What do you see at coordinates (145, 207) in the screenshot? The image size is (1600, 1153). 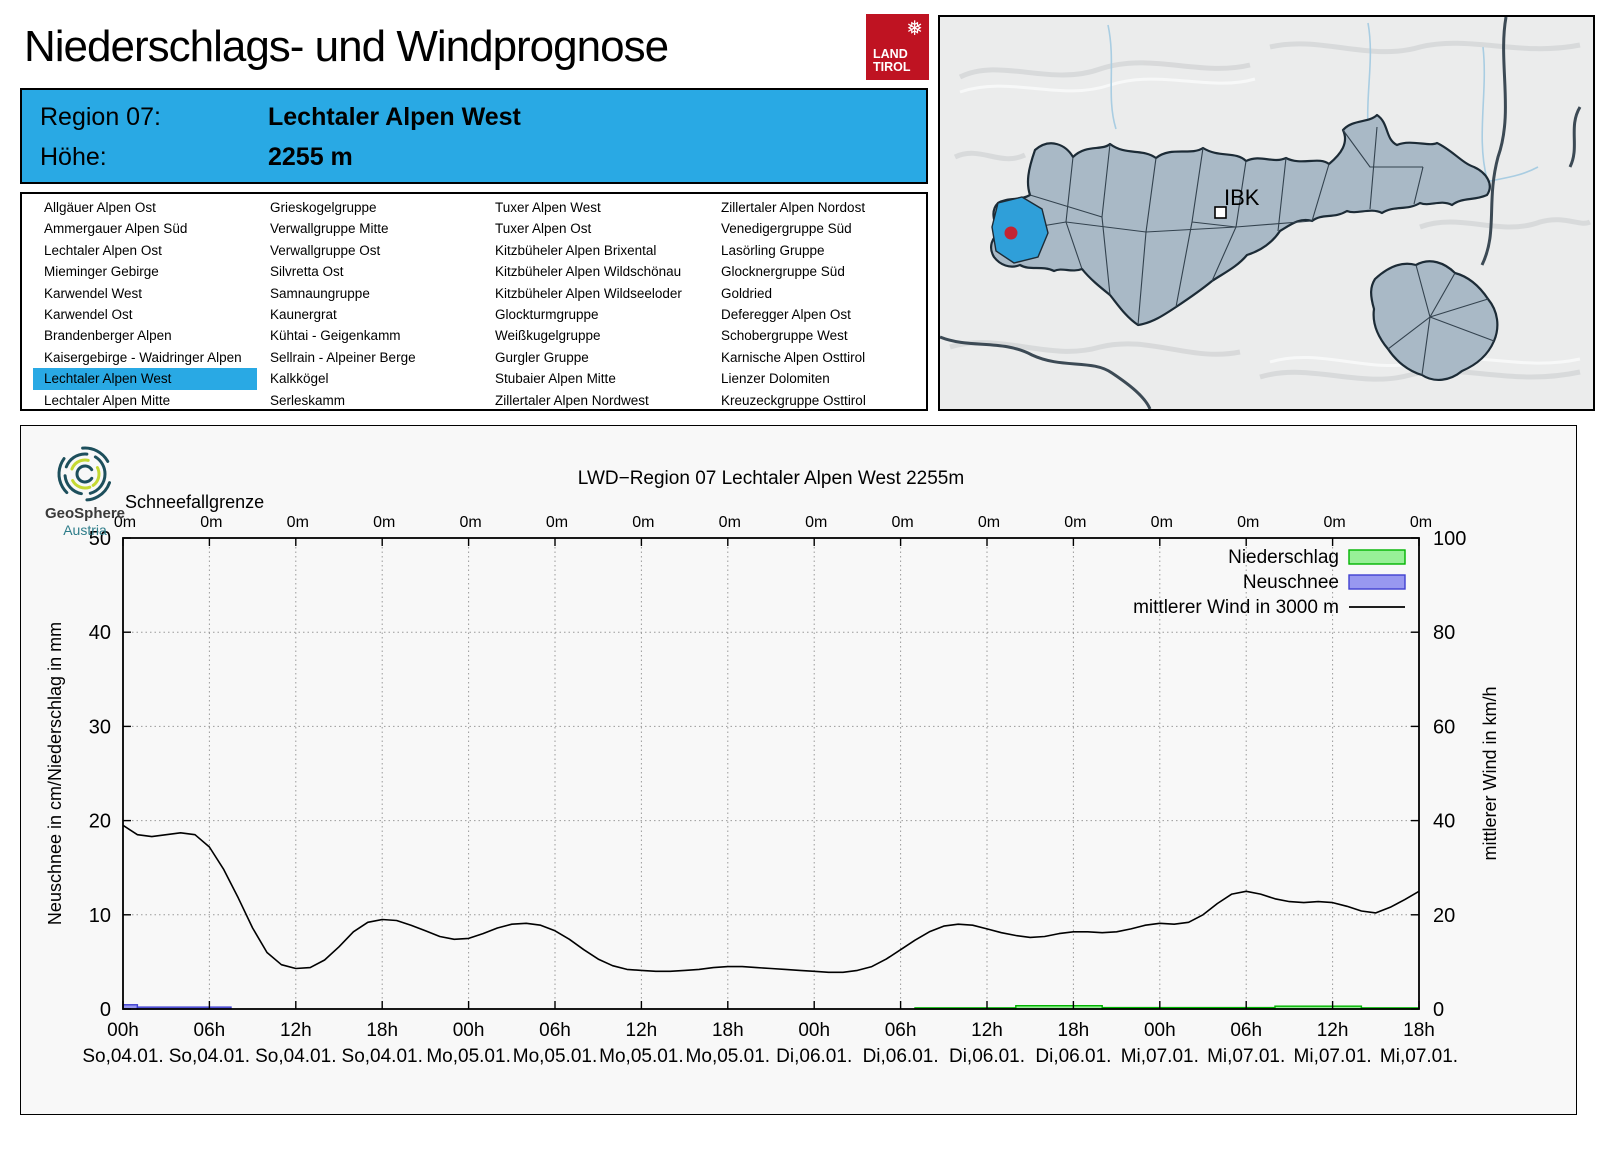 I see `region-list-item: Allgäuer Alpen Ost` at bounding box center [145, 207].